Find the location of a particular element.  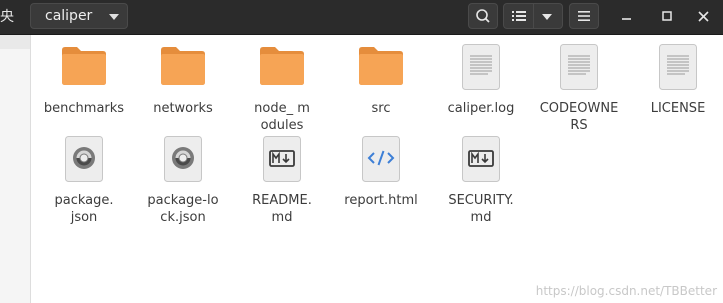

file-item-report-html: report.html is located at coordinates (381, 176).